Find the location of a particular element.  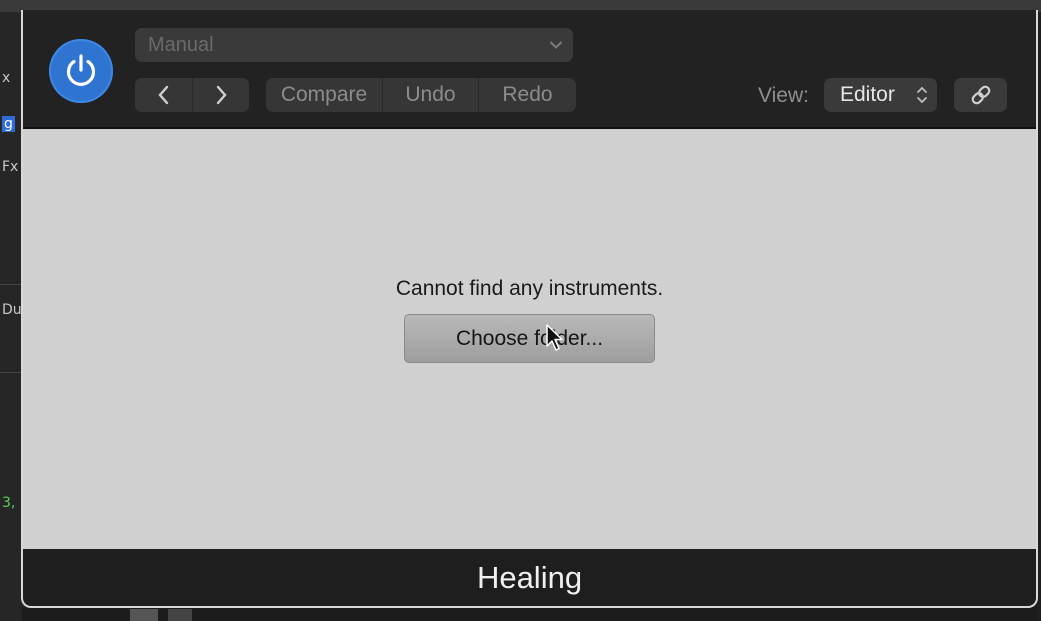

previous-preset-button is located at coordinates (163, 95).